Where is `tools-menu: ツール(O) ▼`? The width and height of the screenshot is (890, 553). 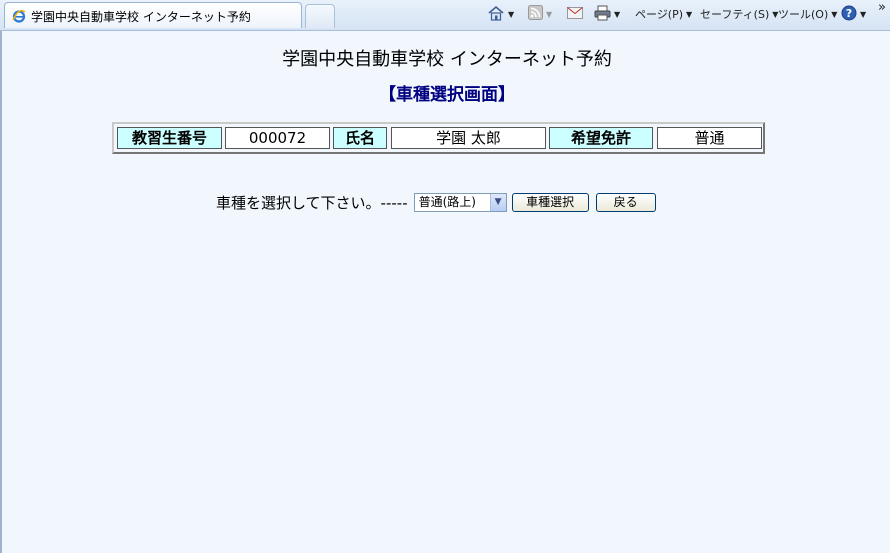 tools-menu: ツール(O) ▼ is located at coordinates (807, 14).